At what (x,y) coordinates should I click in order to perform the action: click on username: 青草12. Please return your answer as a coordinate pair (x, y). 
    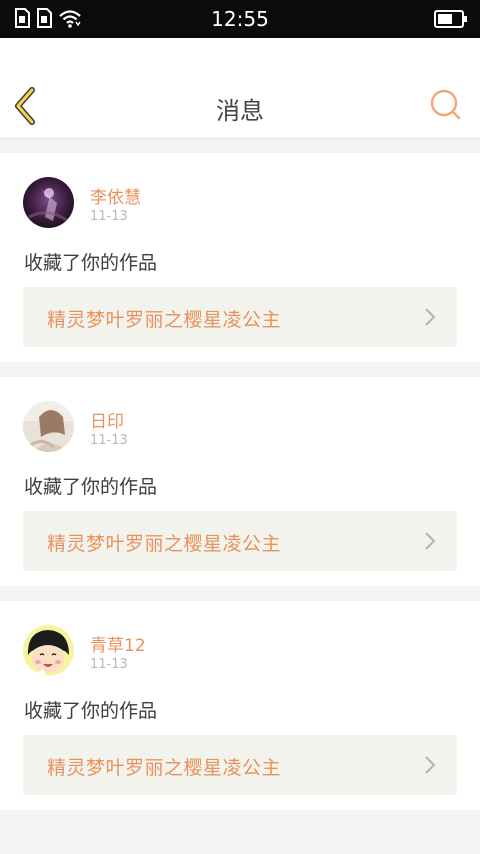
    Looking at the image, I should click on (118, 643).